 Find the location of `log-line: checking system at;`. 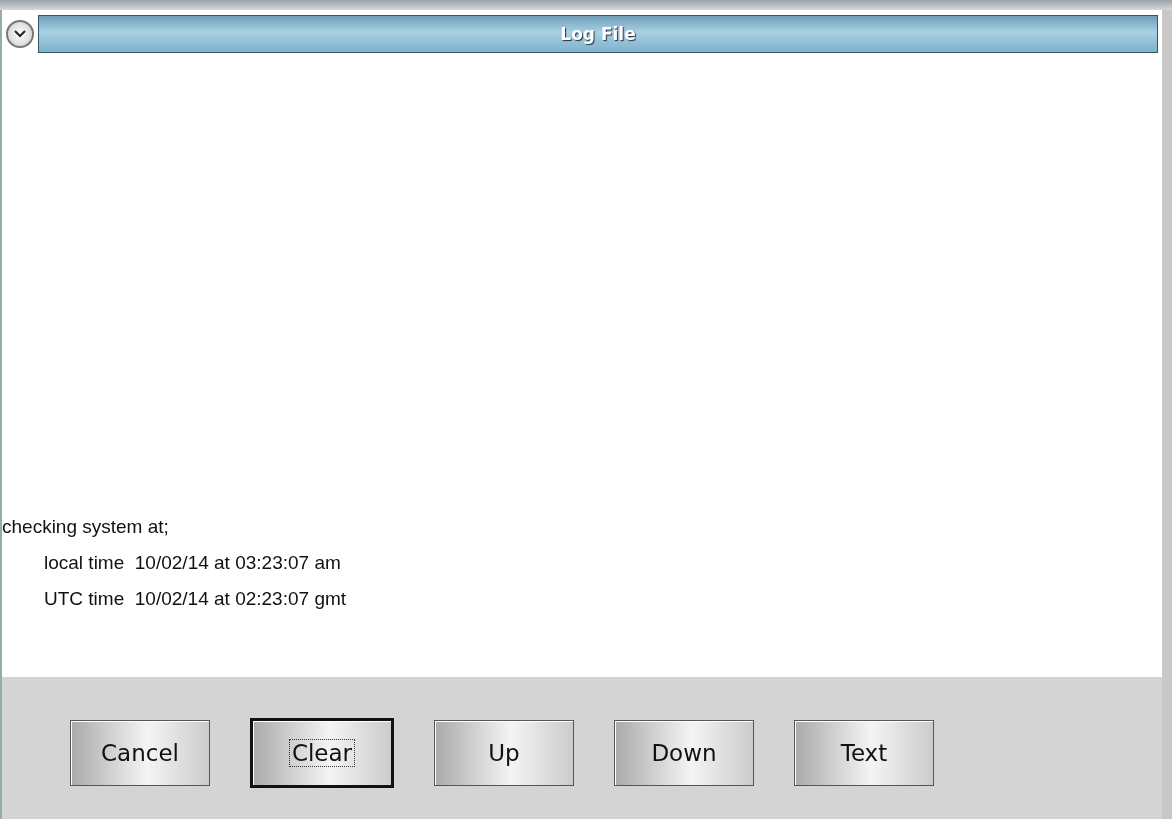

log-line: checking system at; is located at coordinates (86, 527).